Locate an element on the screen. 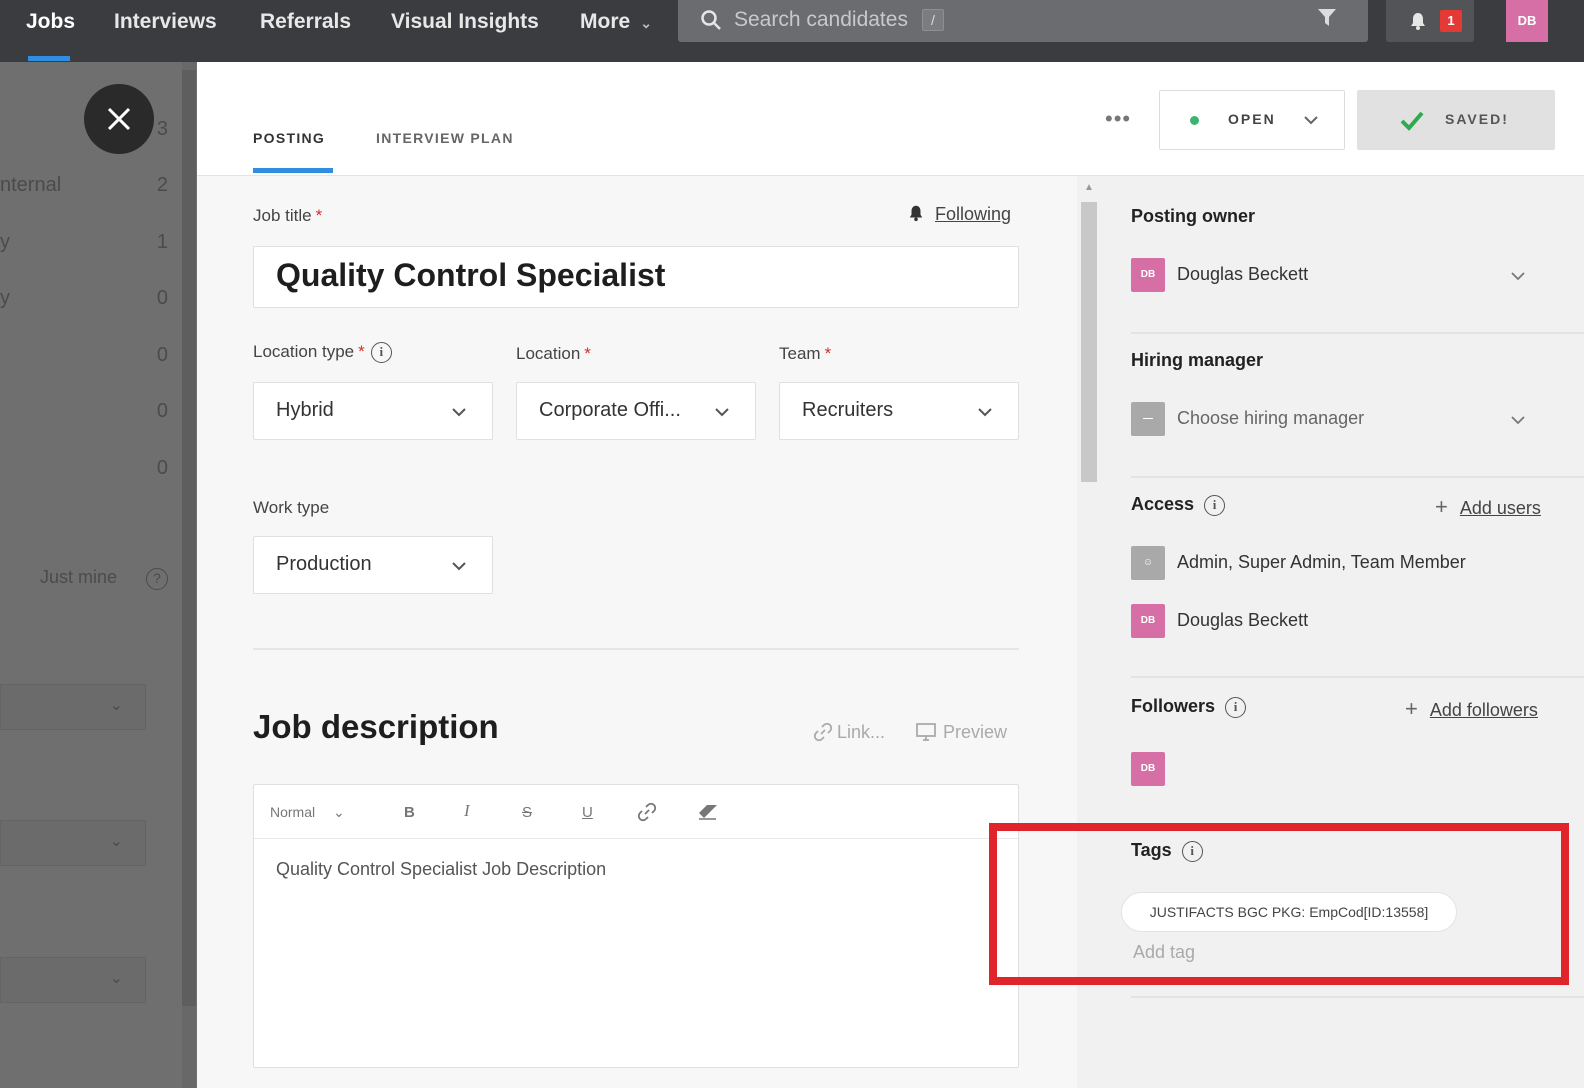 This screenshot has width=1584, height=1088. nav-visual-insights: Visual Insights is located at coordinates (465, 31).